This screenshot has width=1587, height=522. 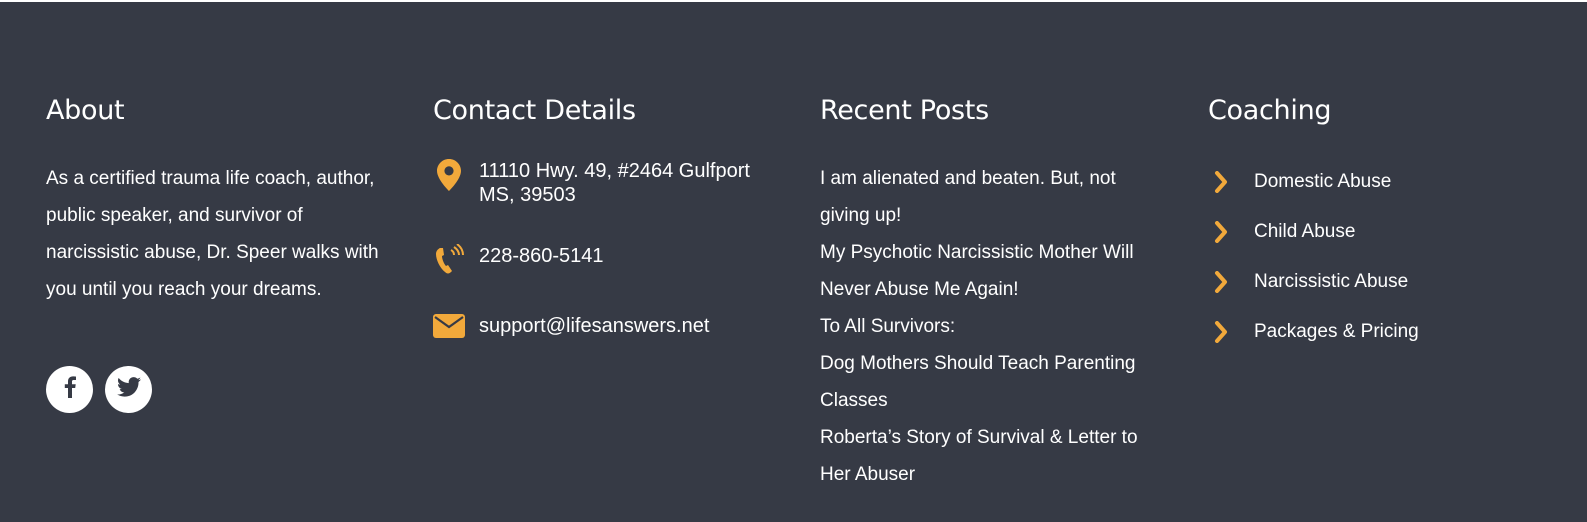 I want to click on coaching-link-packages-pricing: Packages & Pricing, so click(x=1373, y=332).